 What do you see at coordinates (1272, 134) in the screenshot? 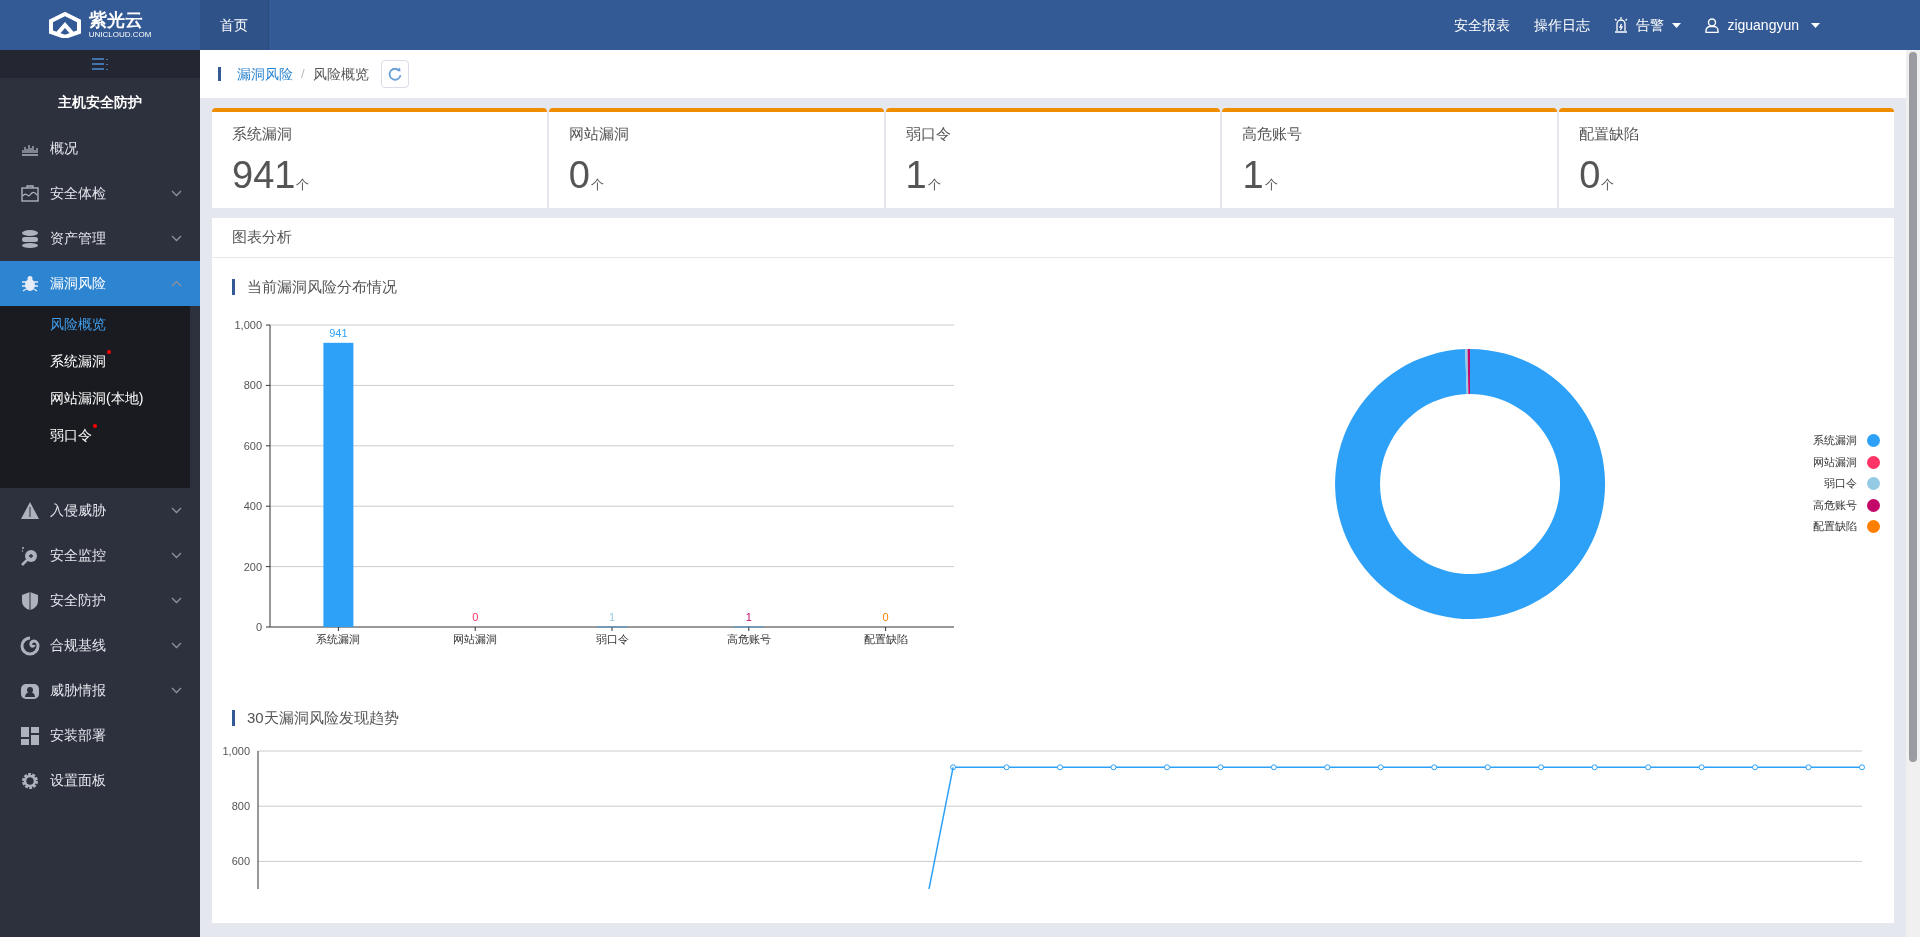
I see `stat-label: 高危账号` at bounding box center [1272, 134].